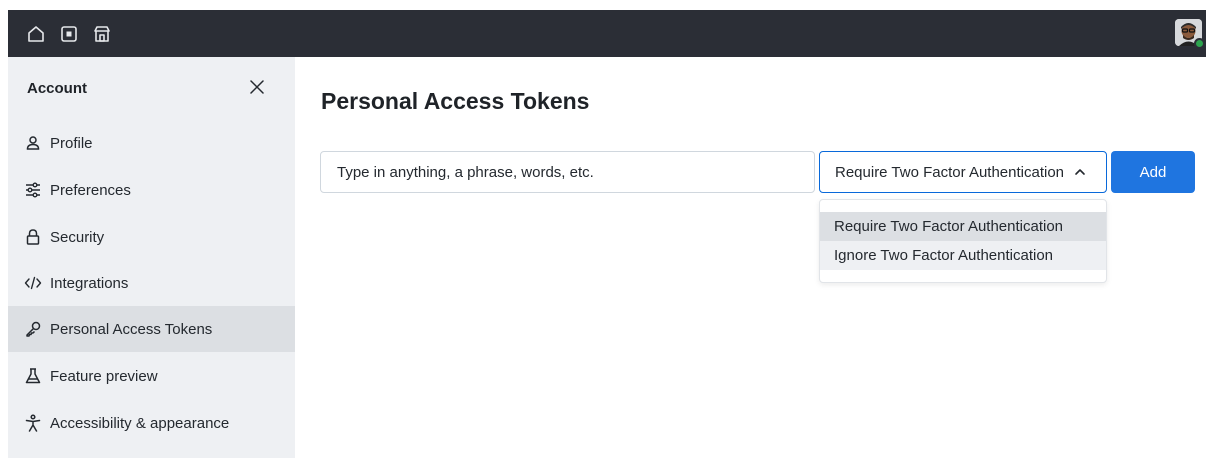 The height and width of the screenshot is (458, 1206). Describe the element at coordinates (36, 34) in the screenshot. I see `home-icon` at that location.